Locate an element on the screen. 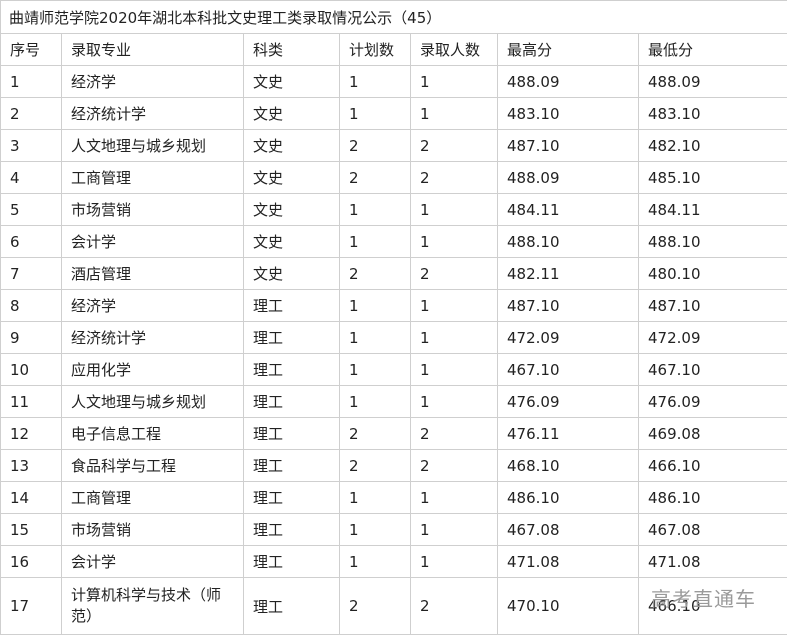 The height and width of the screenshot is (636, 787). table-row: 8 经济学 理工 1 1 487.10 487.10 is located at coordinates (393, 305).